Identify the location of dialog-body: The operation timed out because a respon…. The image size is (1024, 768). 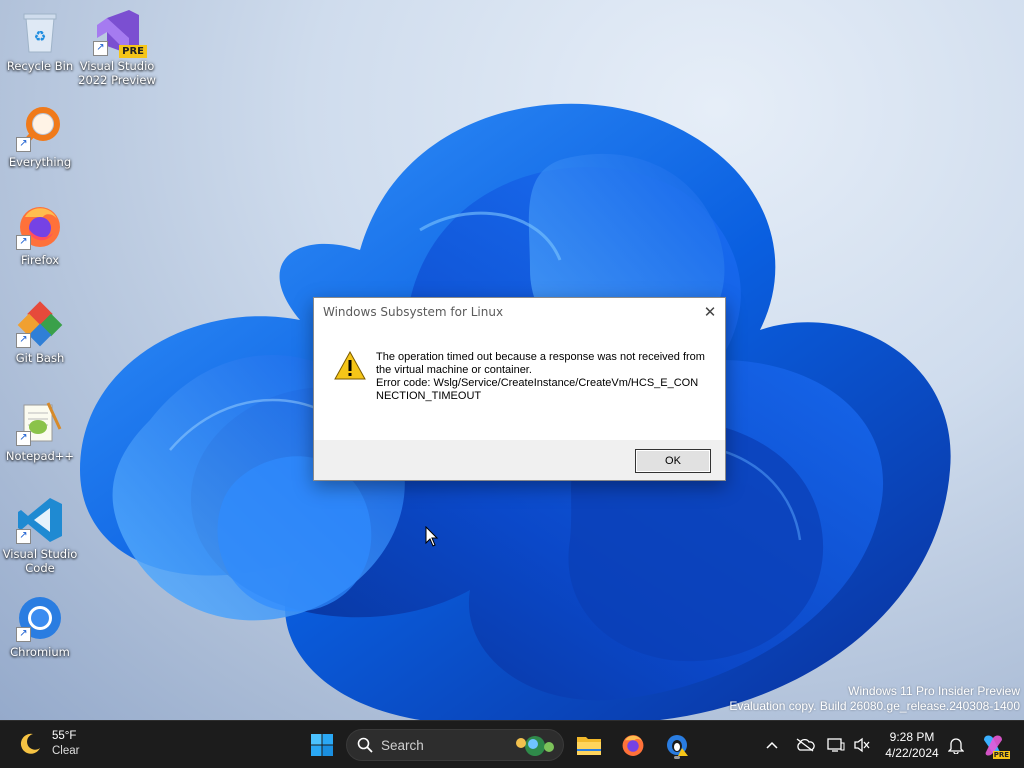
(519, 383).